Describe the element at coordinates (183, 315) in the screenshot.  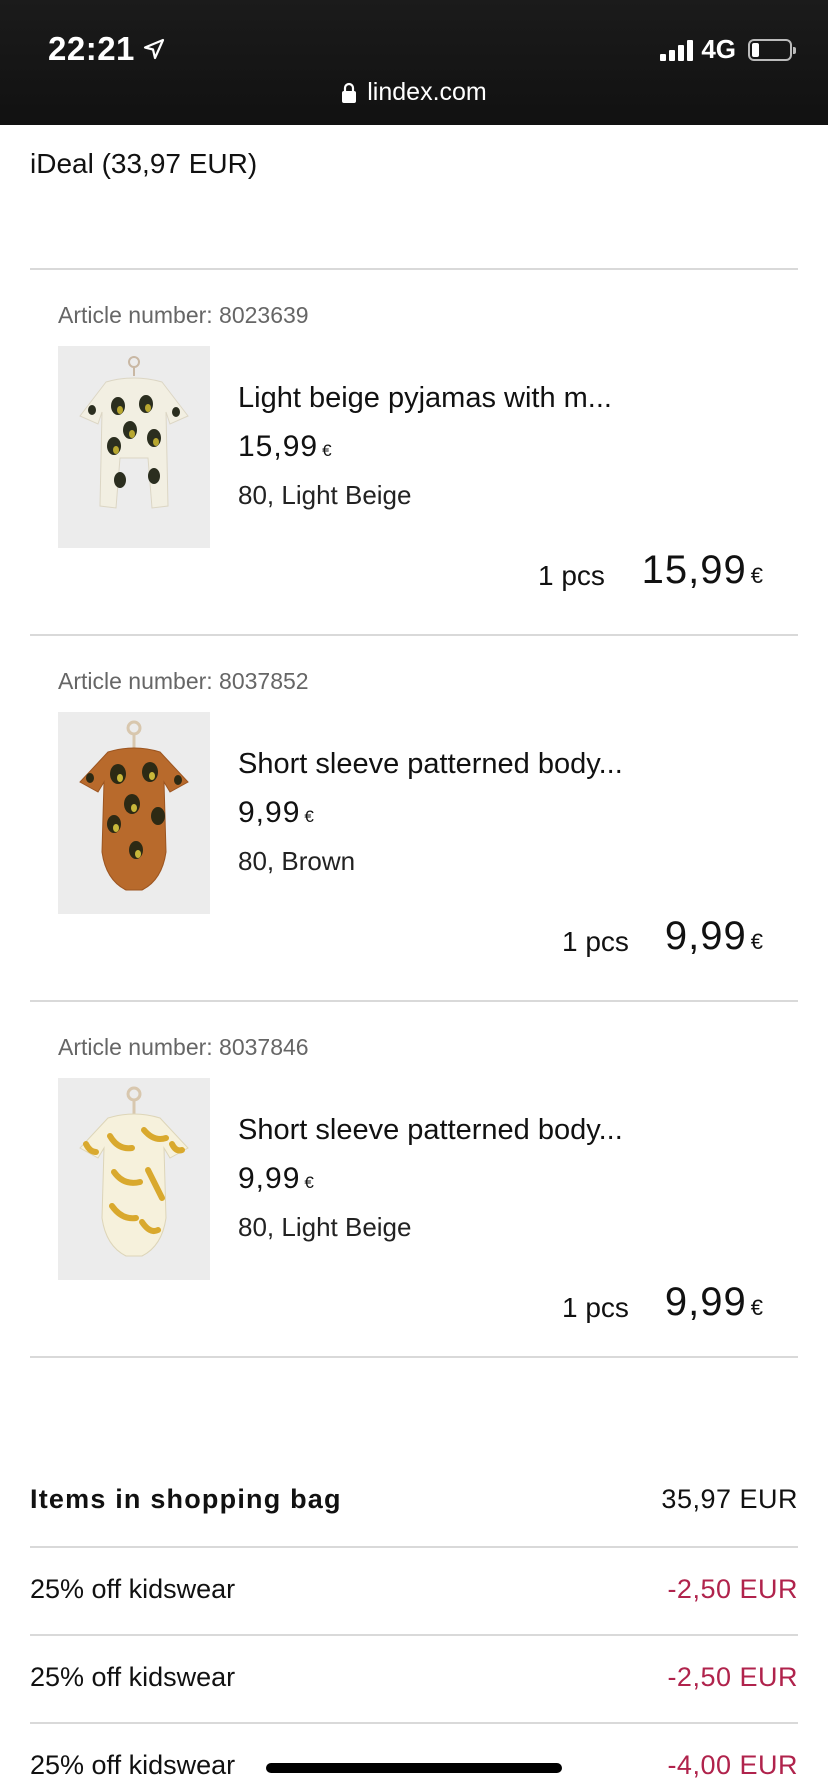
I see `article-number: Article number: 8023639` at that location.